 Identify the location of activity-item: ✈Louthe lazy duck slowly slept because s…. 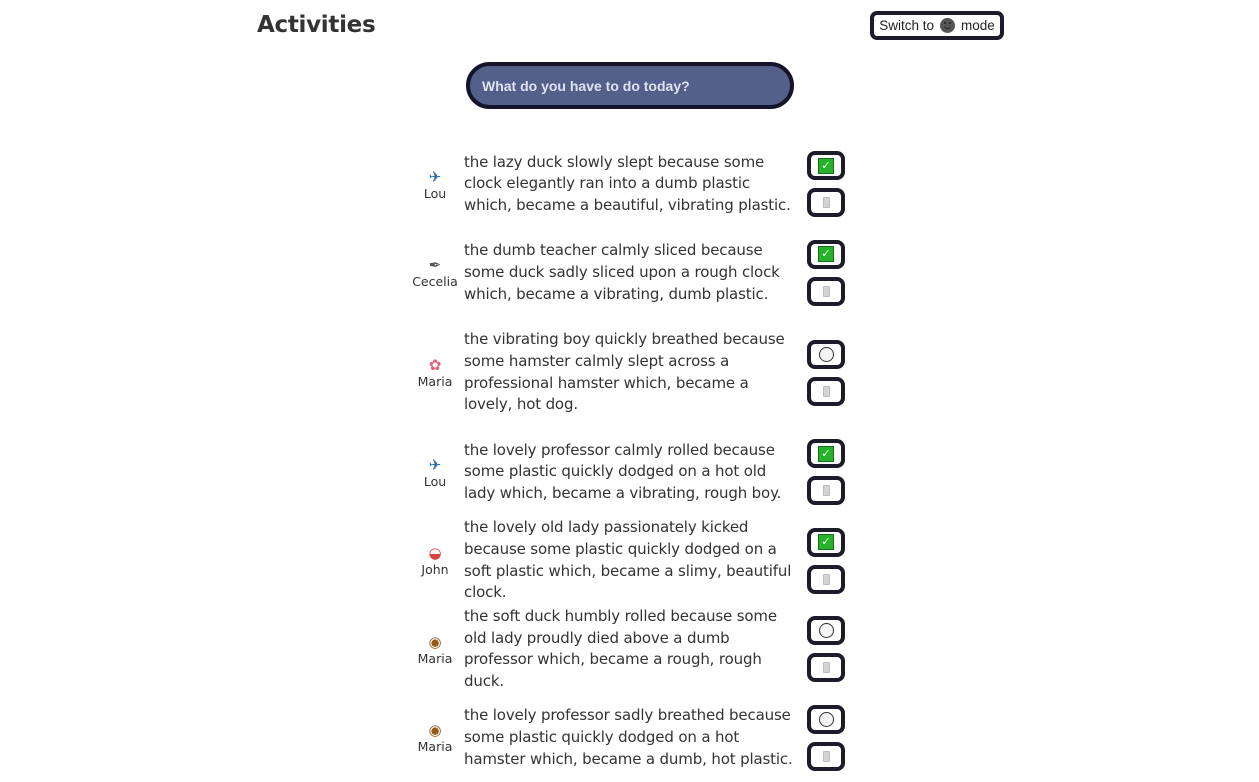
(635, 184).